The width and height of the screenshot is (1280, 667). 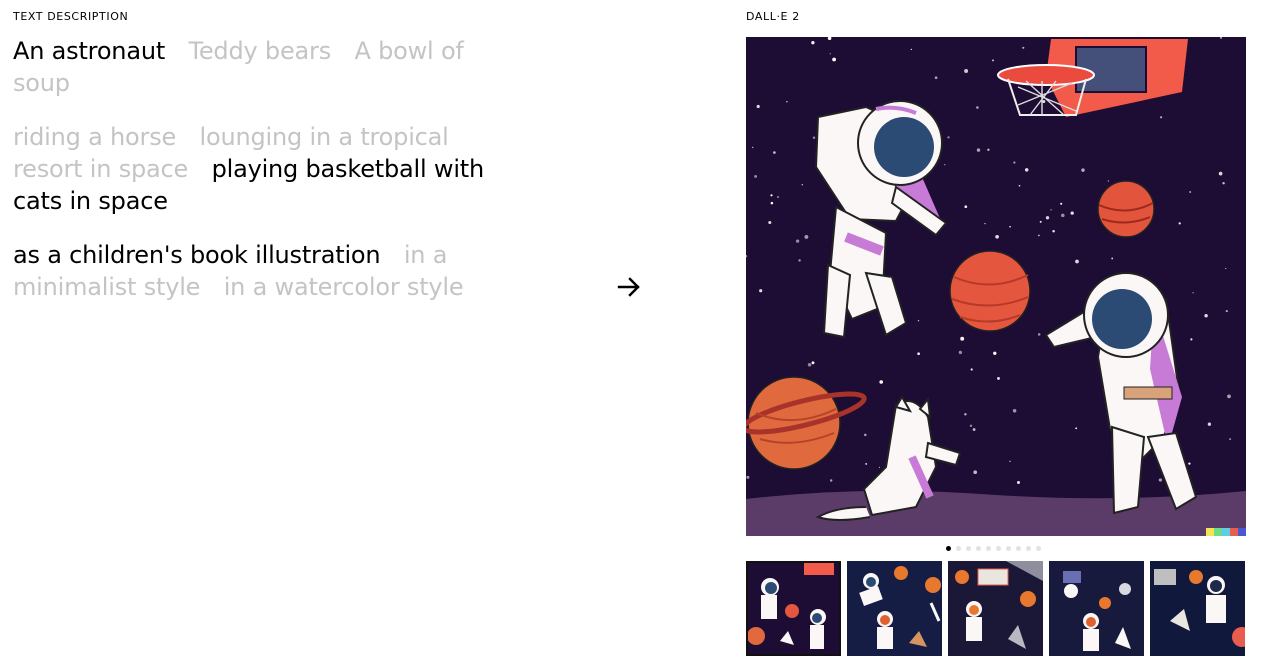 I want to click on action-option: riding a horse, so click(x=94, y=137).